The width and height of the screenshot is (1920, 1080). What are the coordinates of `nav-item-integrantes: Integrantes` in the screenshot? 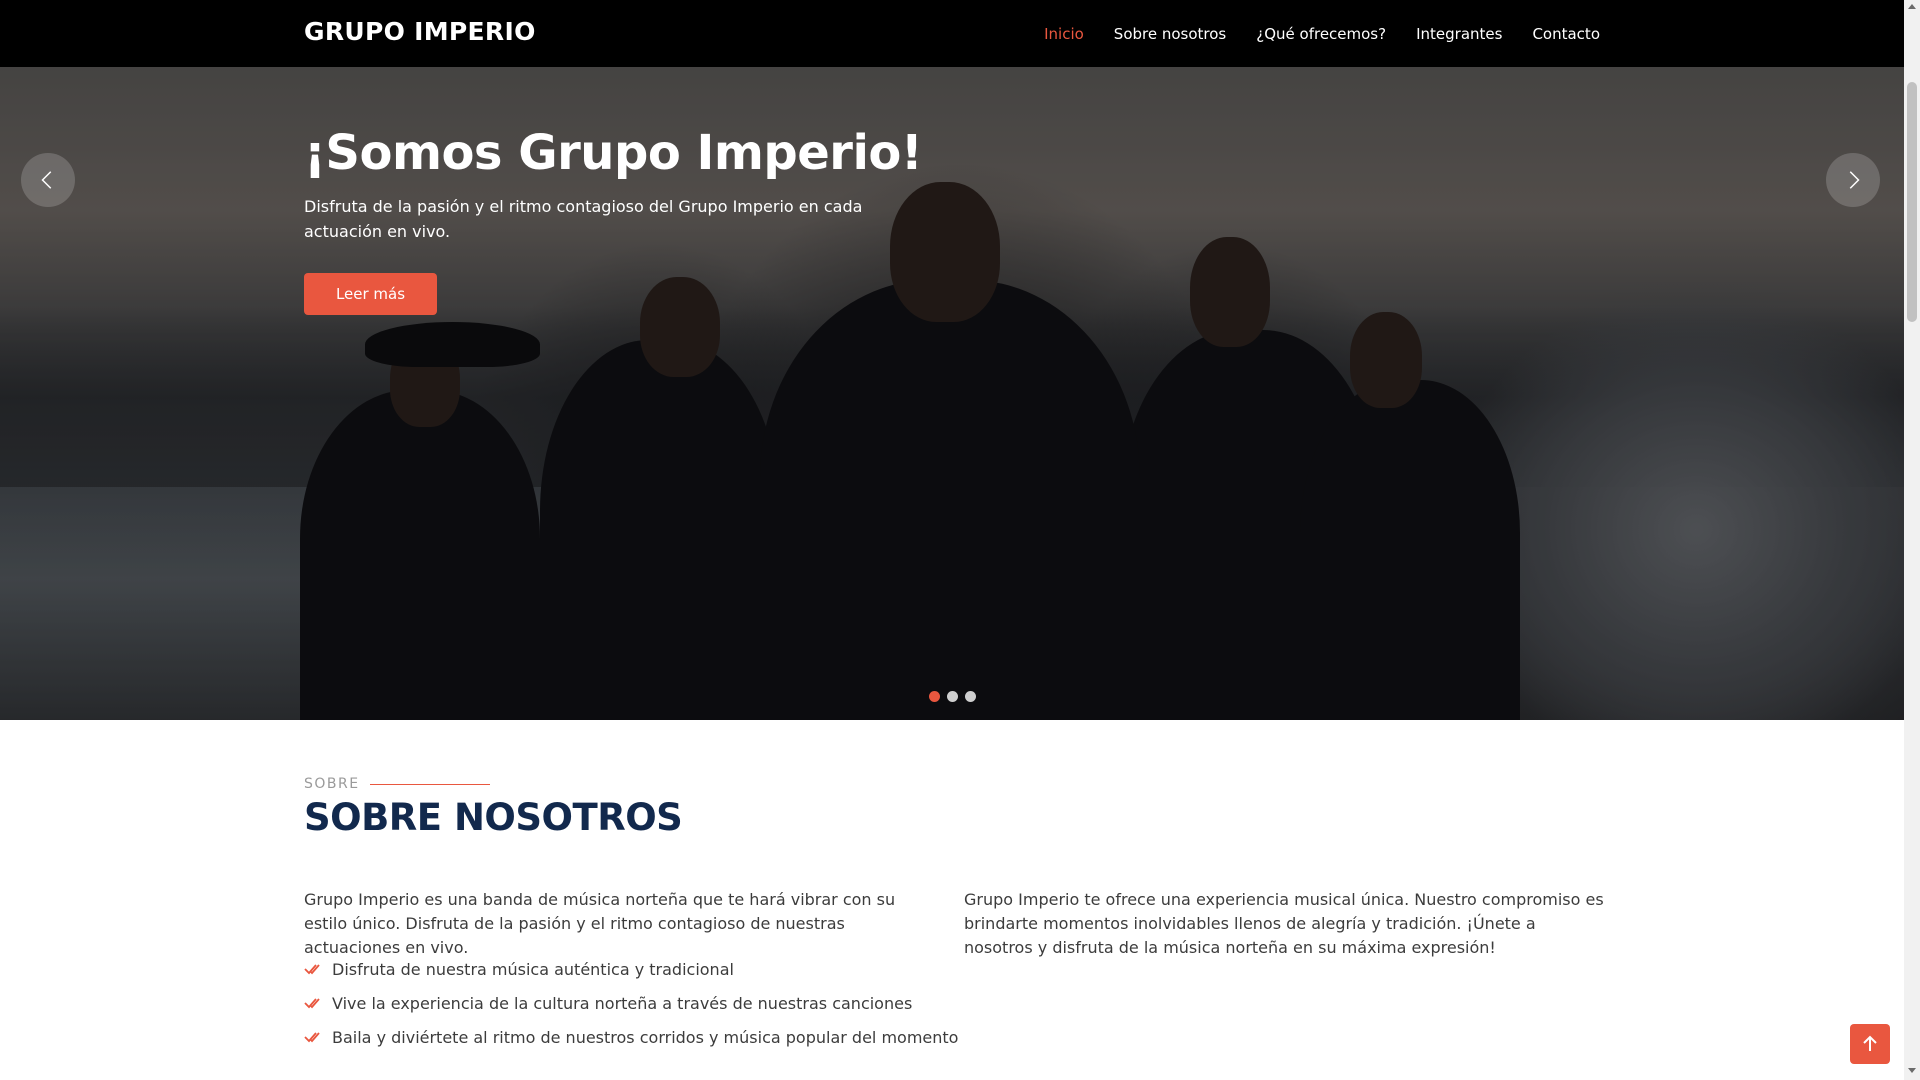 It's located at (1459, 34).